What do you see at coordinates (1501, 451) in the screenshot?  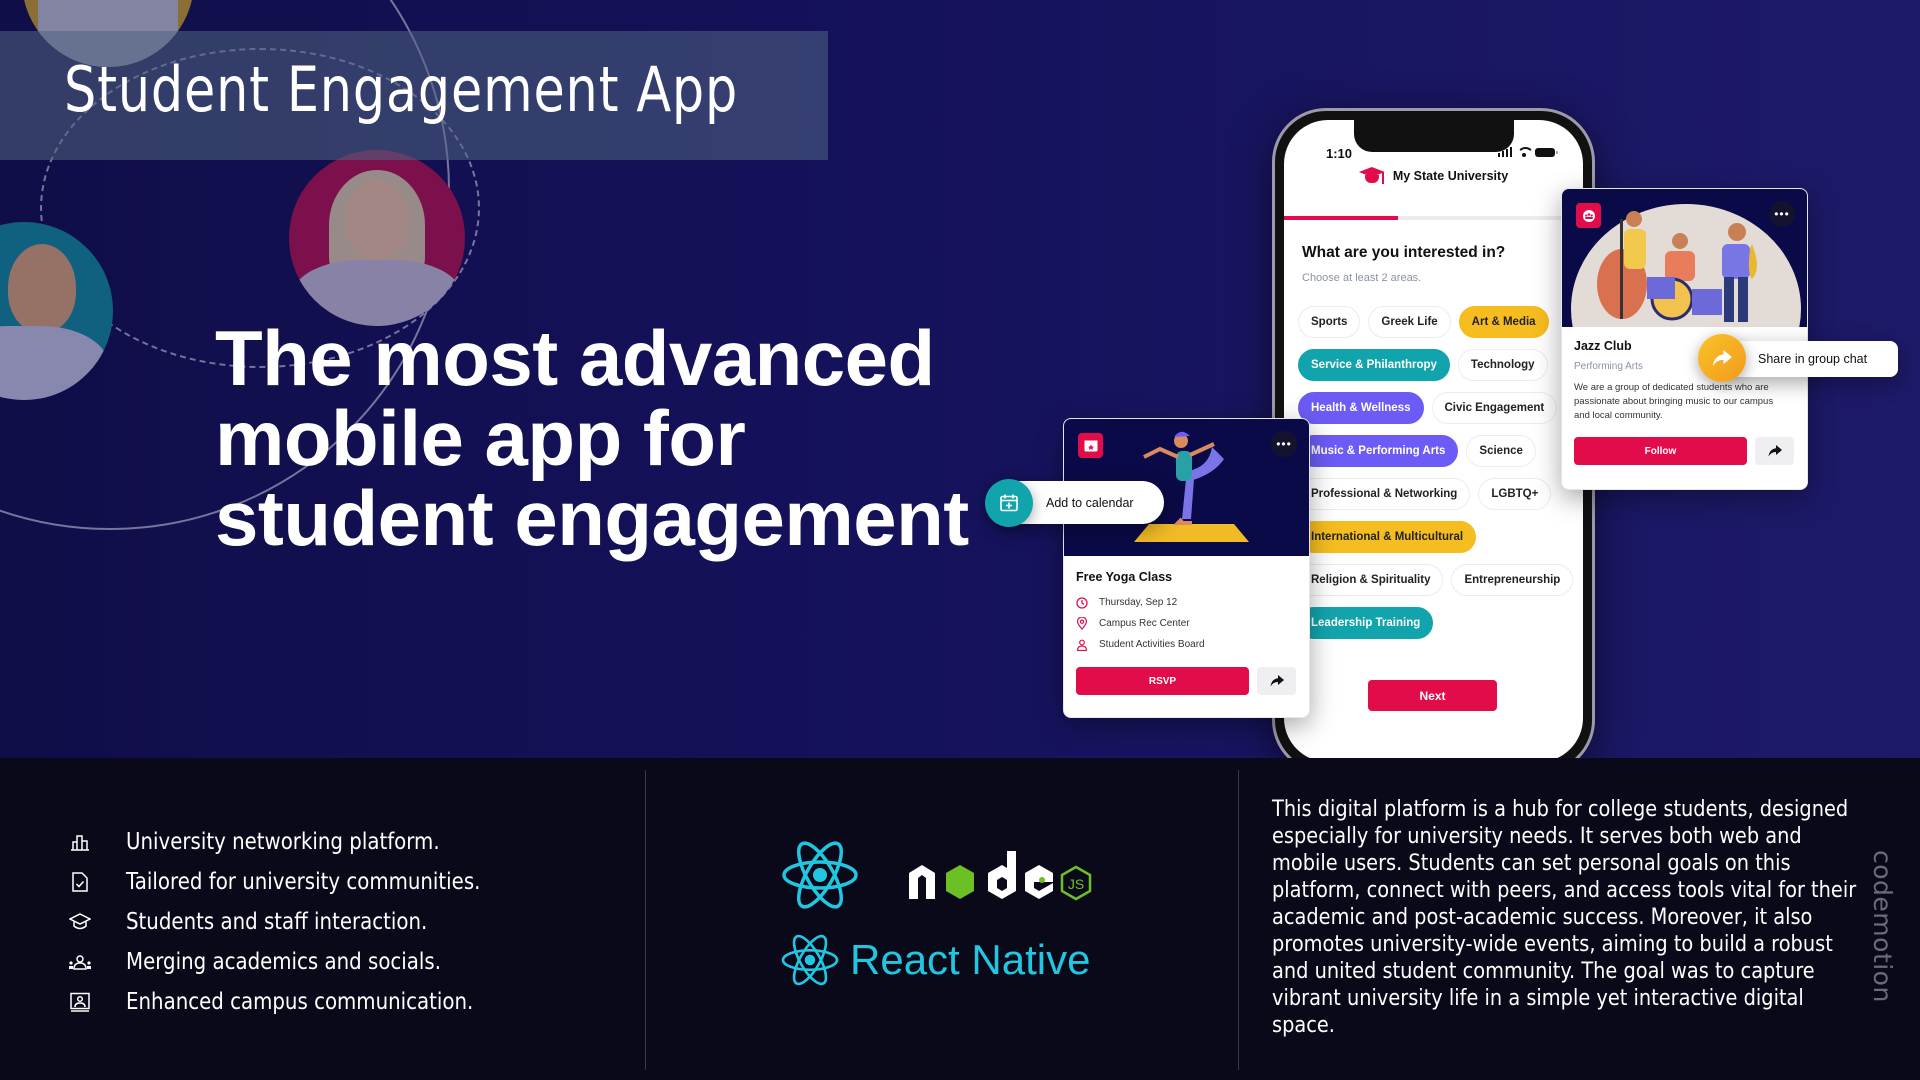 I see `interest-chip: Science` at bounding box center [1501, 451].